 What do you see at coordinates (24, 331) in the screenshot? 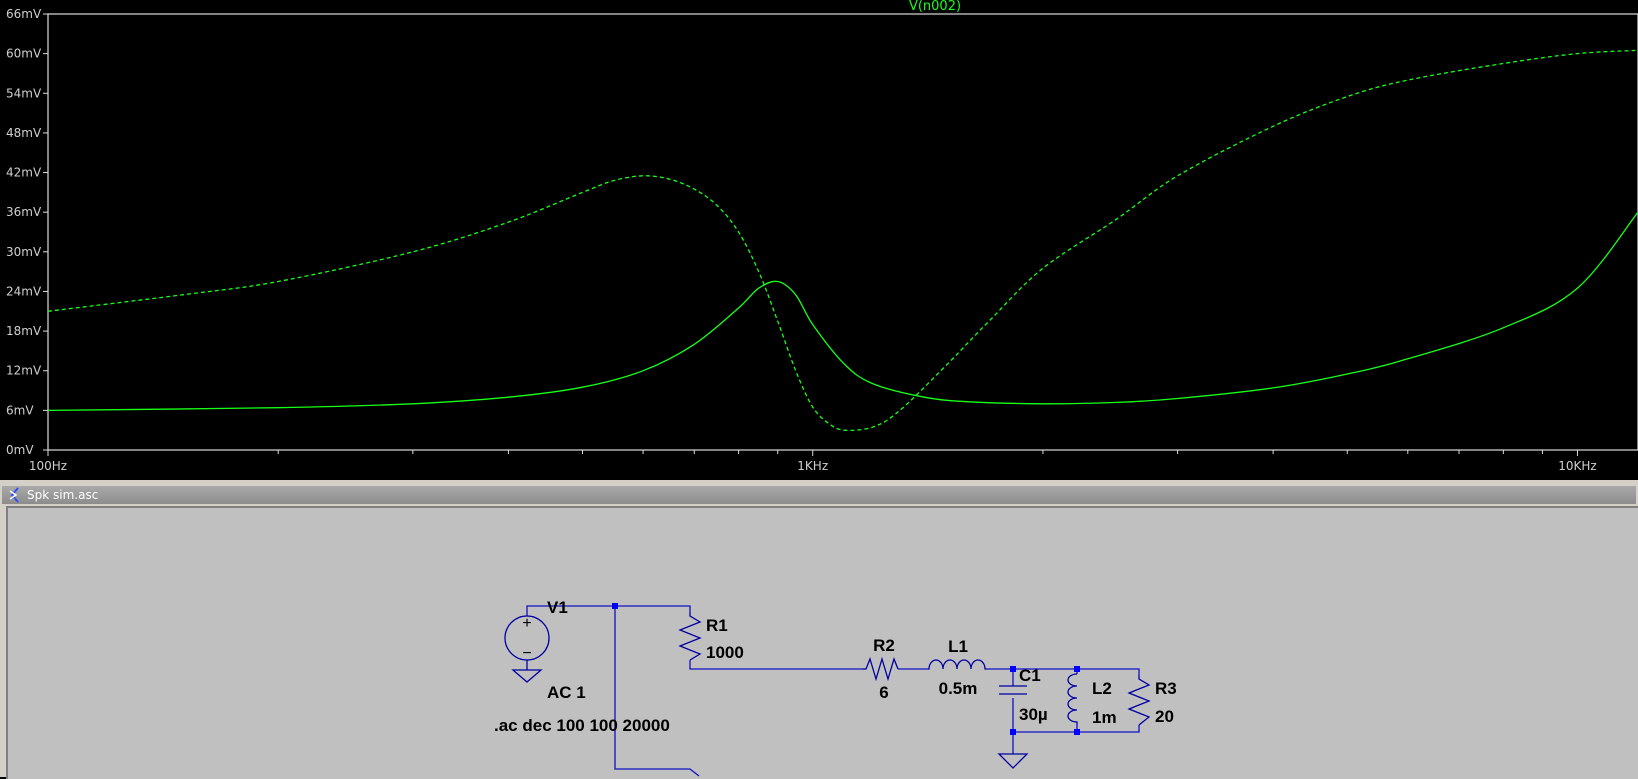
I see `y-tick-label: 18mV` at bounding box center [24, 331].